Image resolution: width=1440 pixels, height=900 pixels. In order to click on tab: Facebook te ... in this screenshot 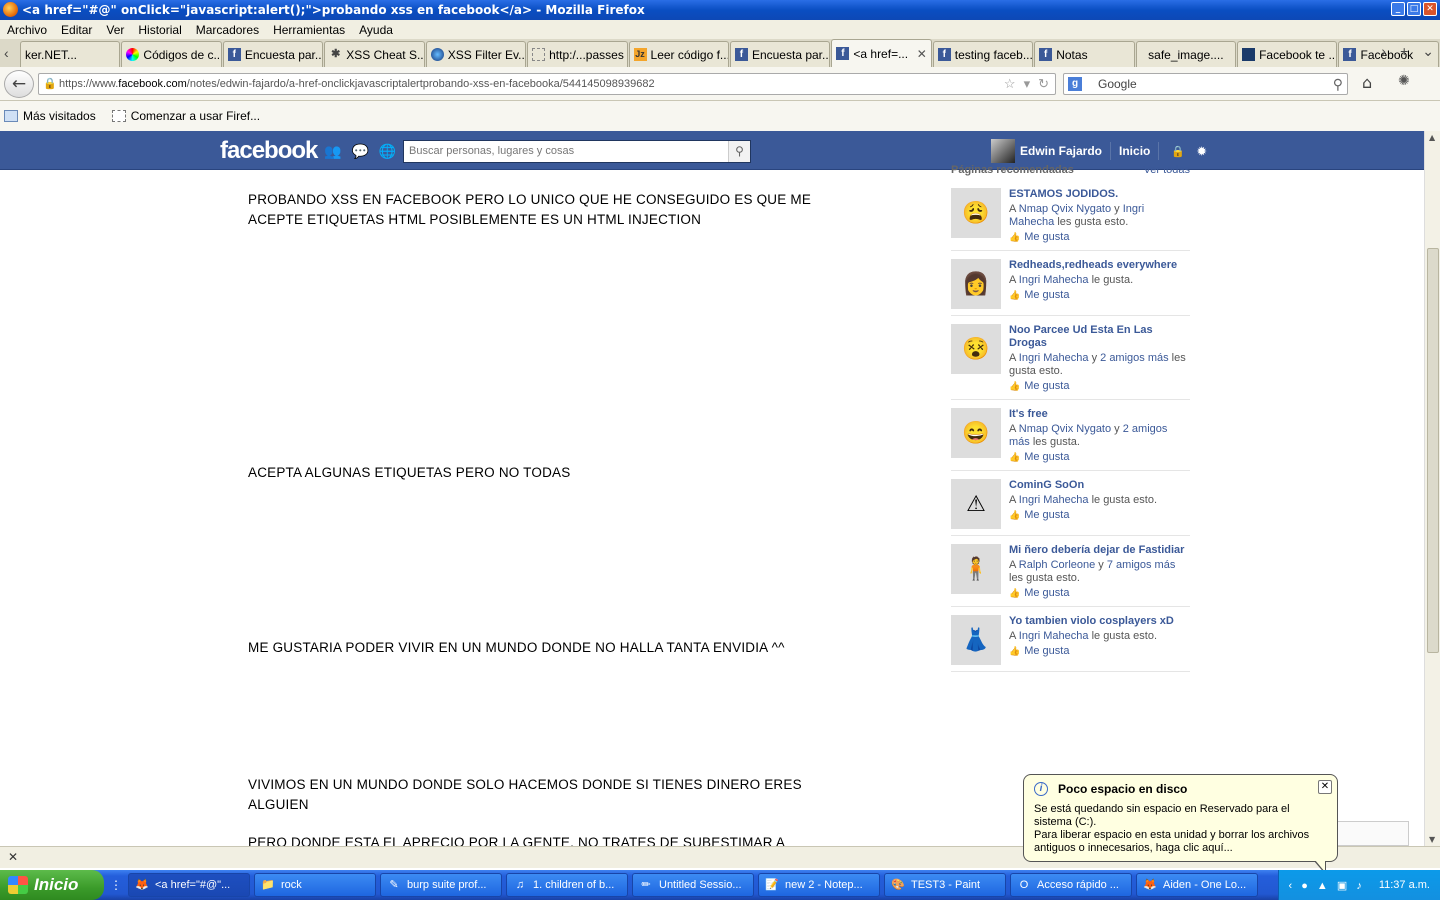, I will do `click(1287, 54)`.